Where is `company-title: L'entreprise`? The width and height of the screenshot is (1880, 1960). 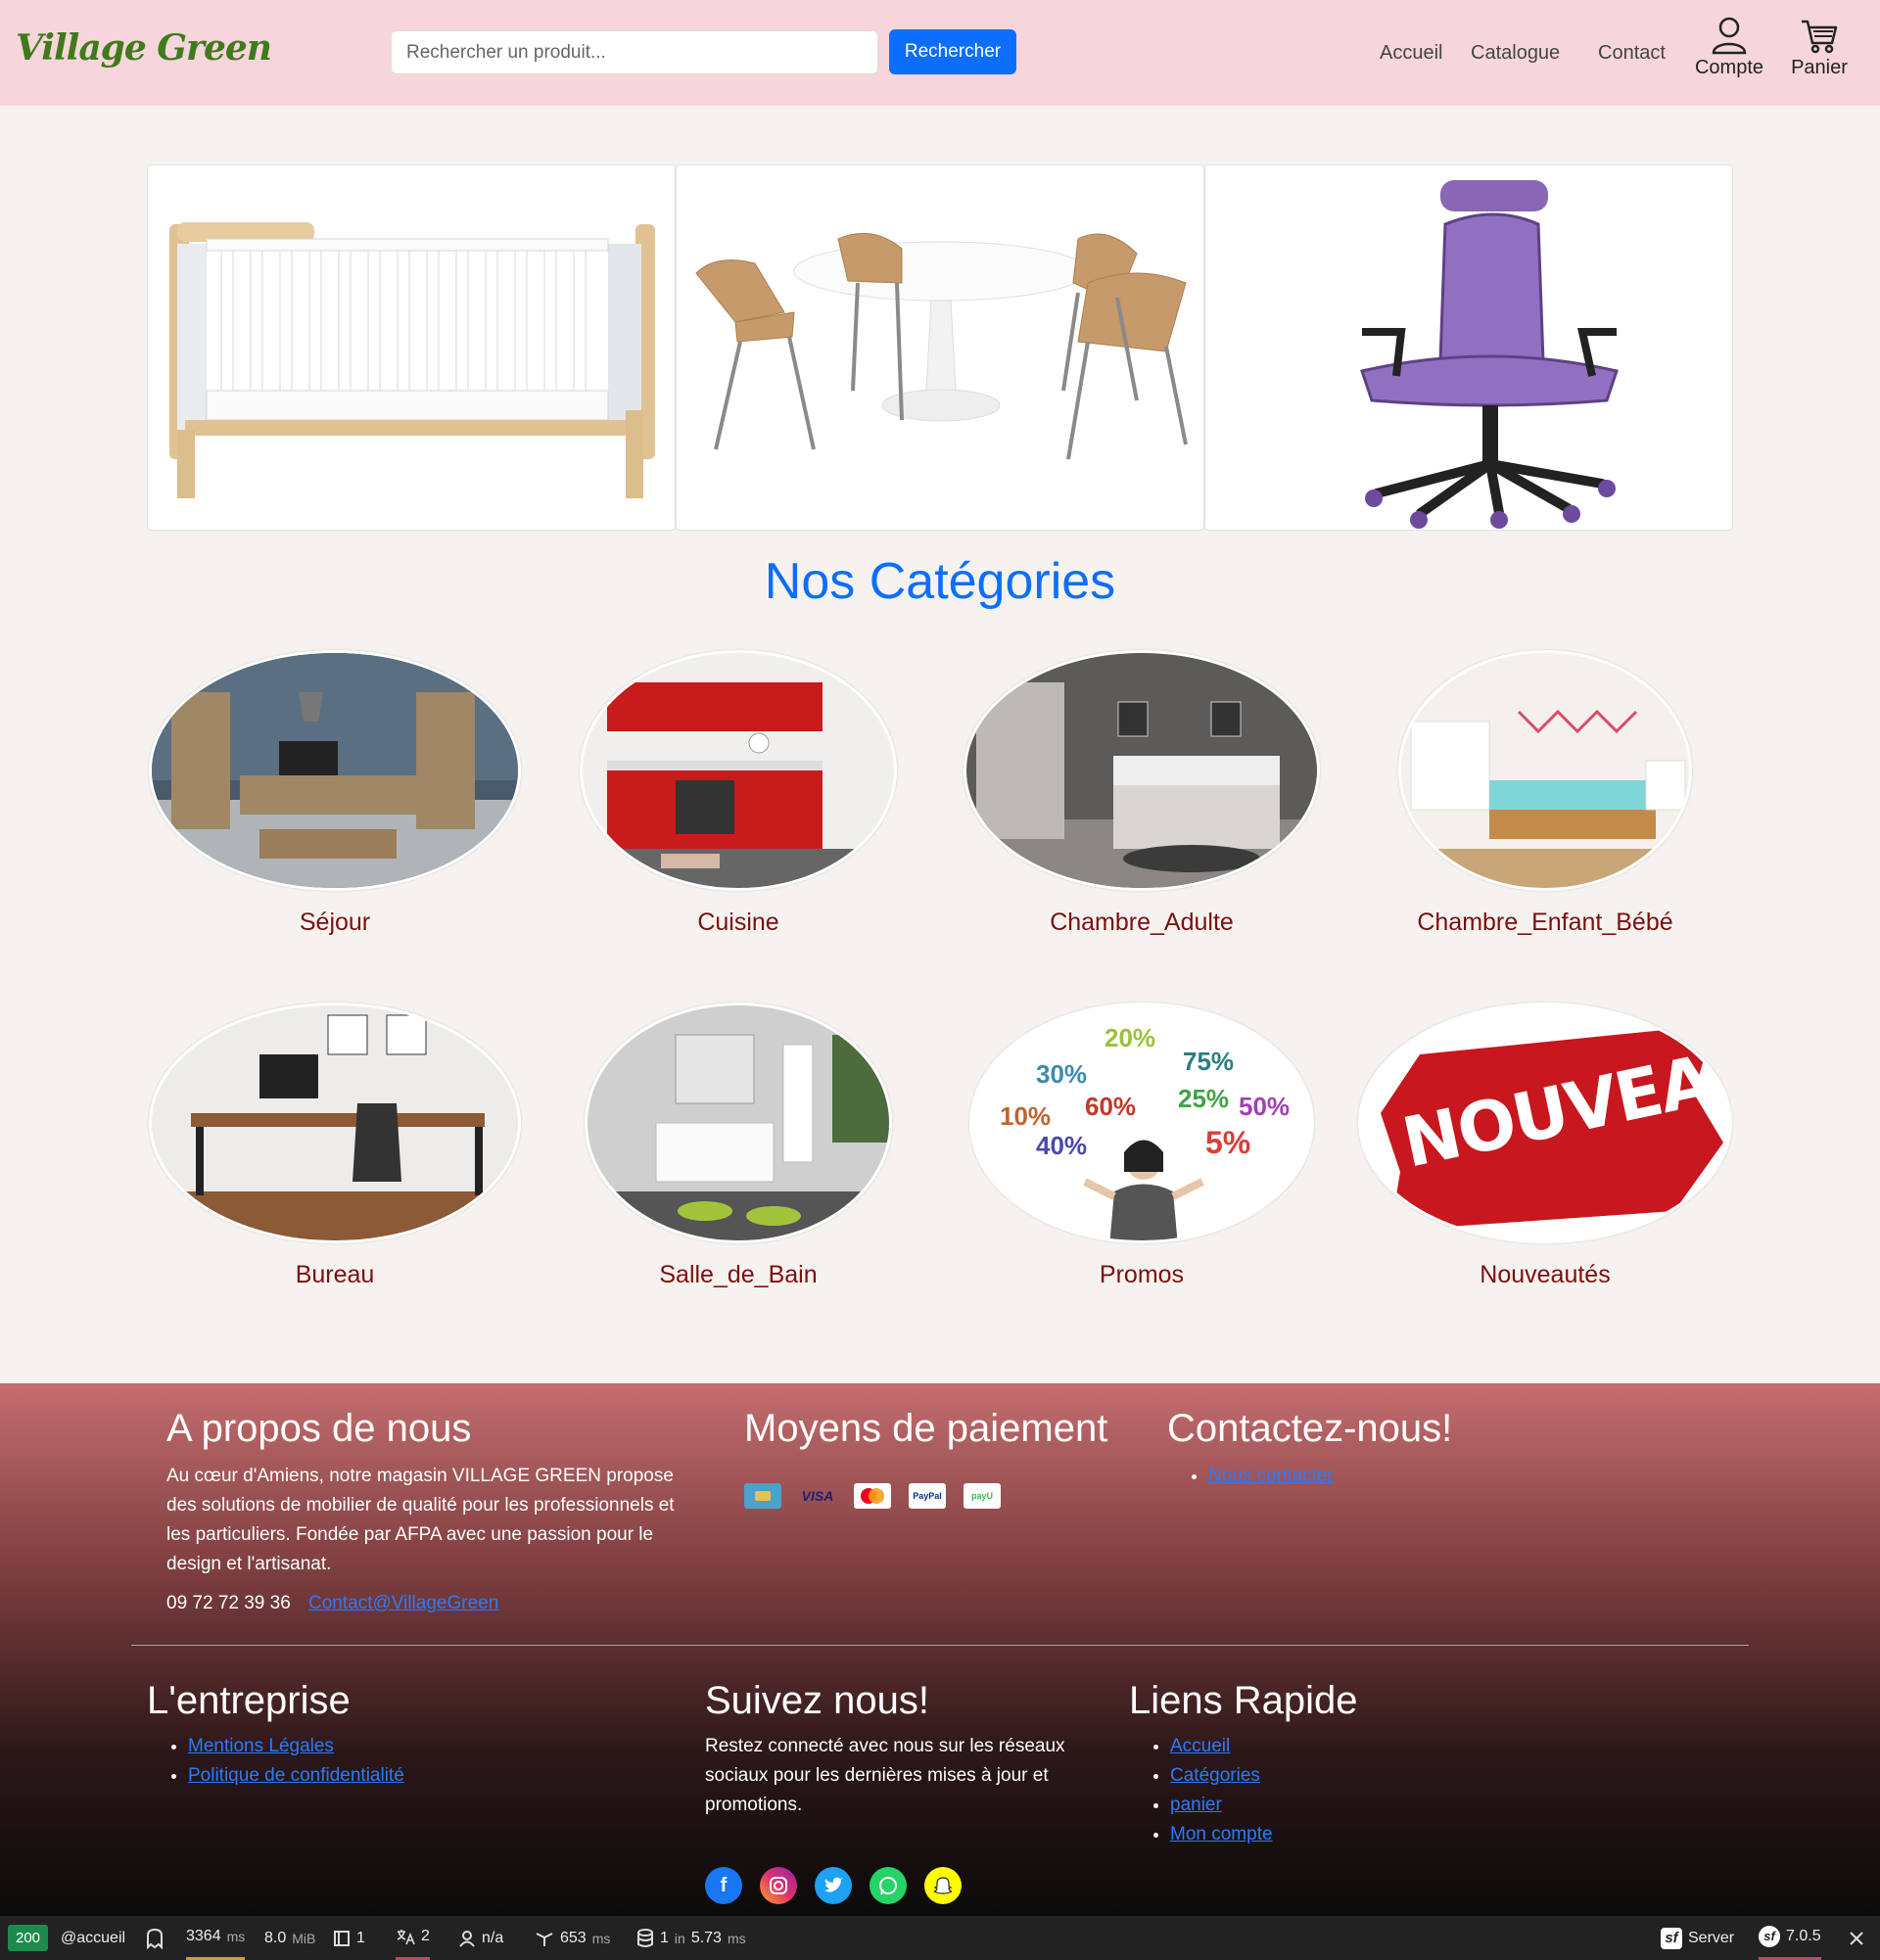
company-title: L'entreprise is located at coordinates (249, 1700).